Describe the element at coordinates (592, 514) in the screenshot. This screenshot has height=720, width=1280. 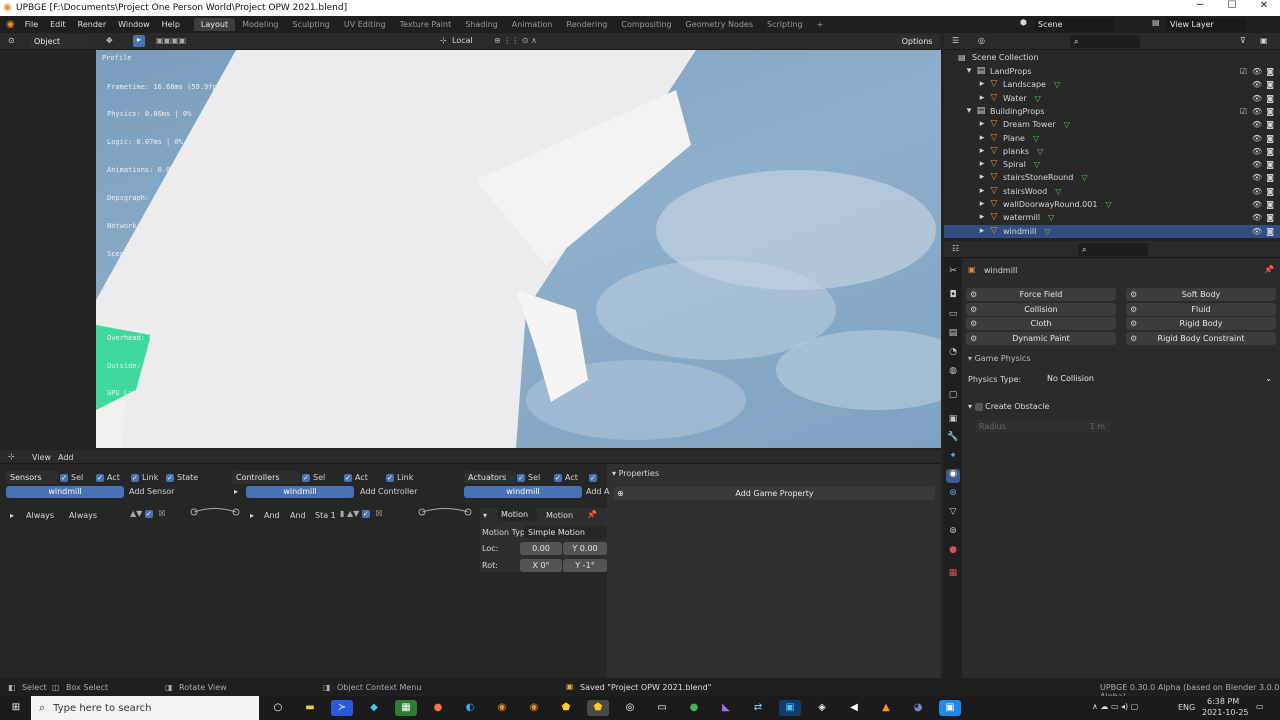
I see `actuator-pin-icon: 📌` at that location.